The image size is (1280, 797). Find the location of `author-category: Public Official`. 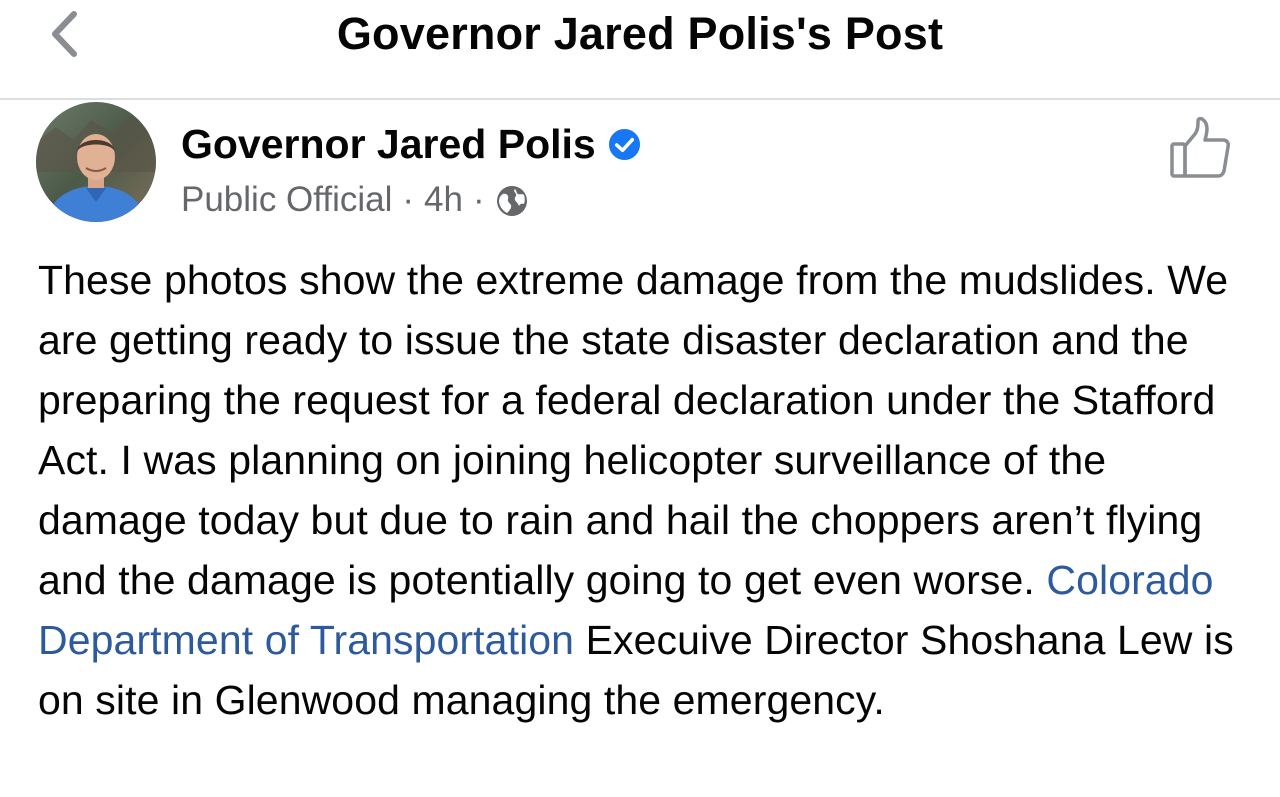

author-category: Public Official is located at coordinates (287, 199).